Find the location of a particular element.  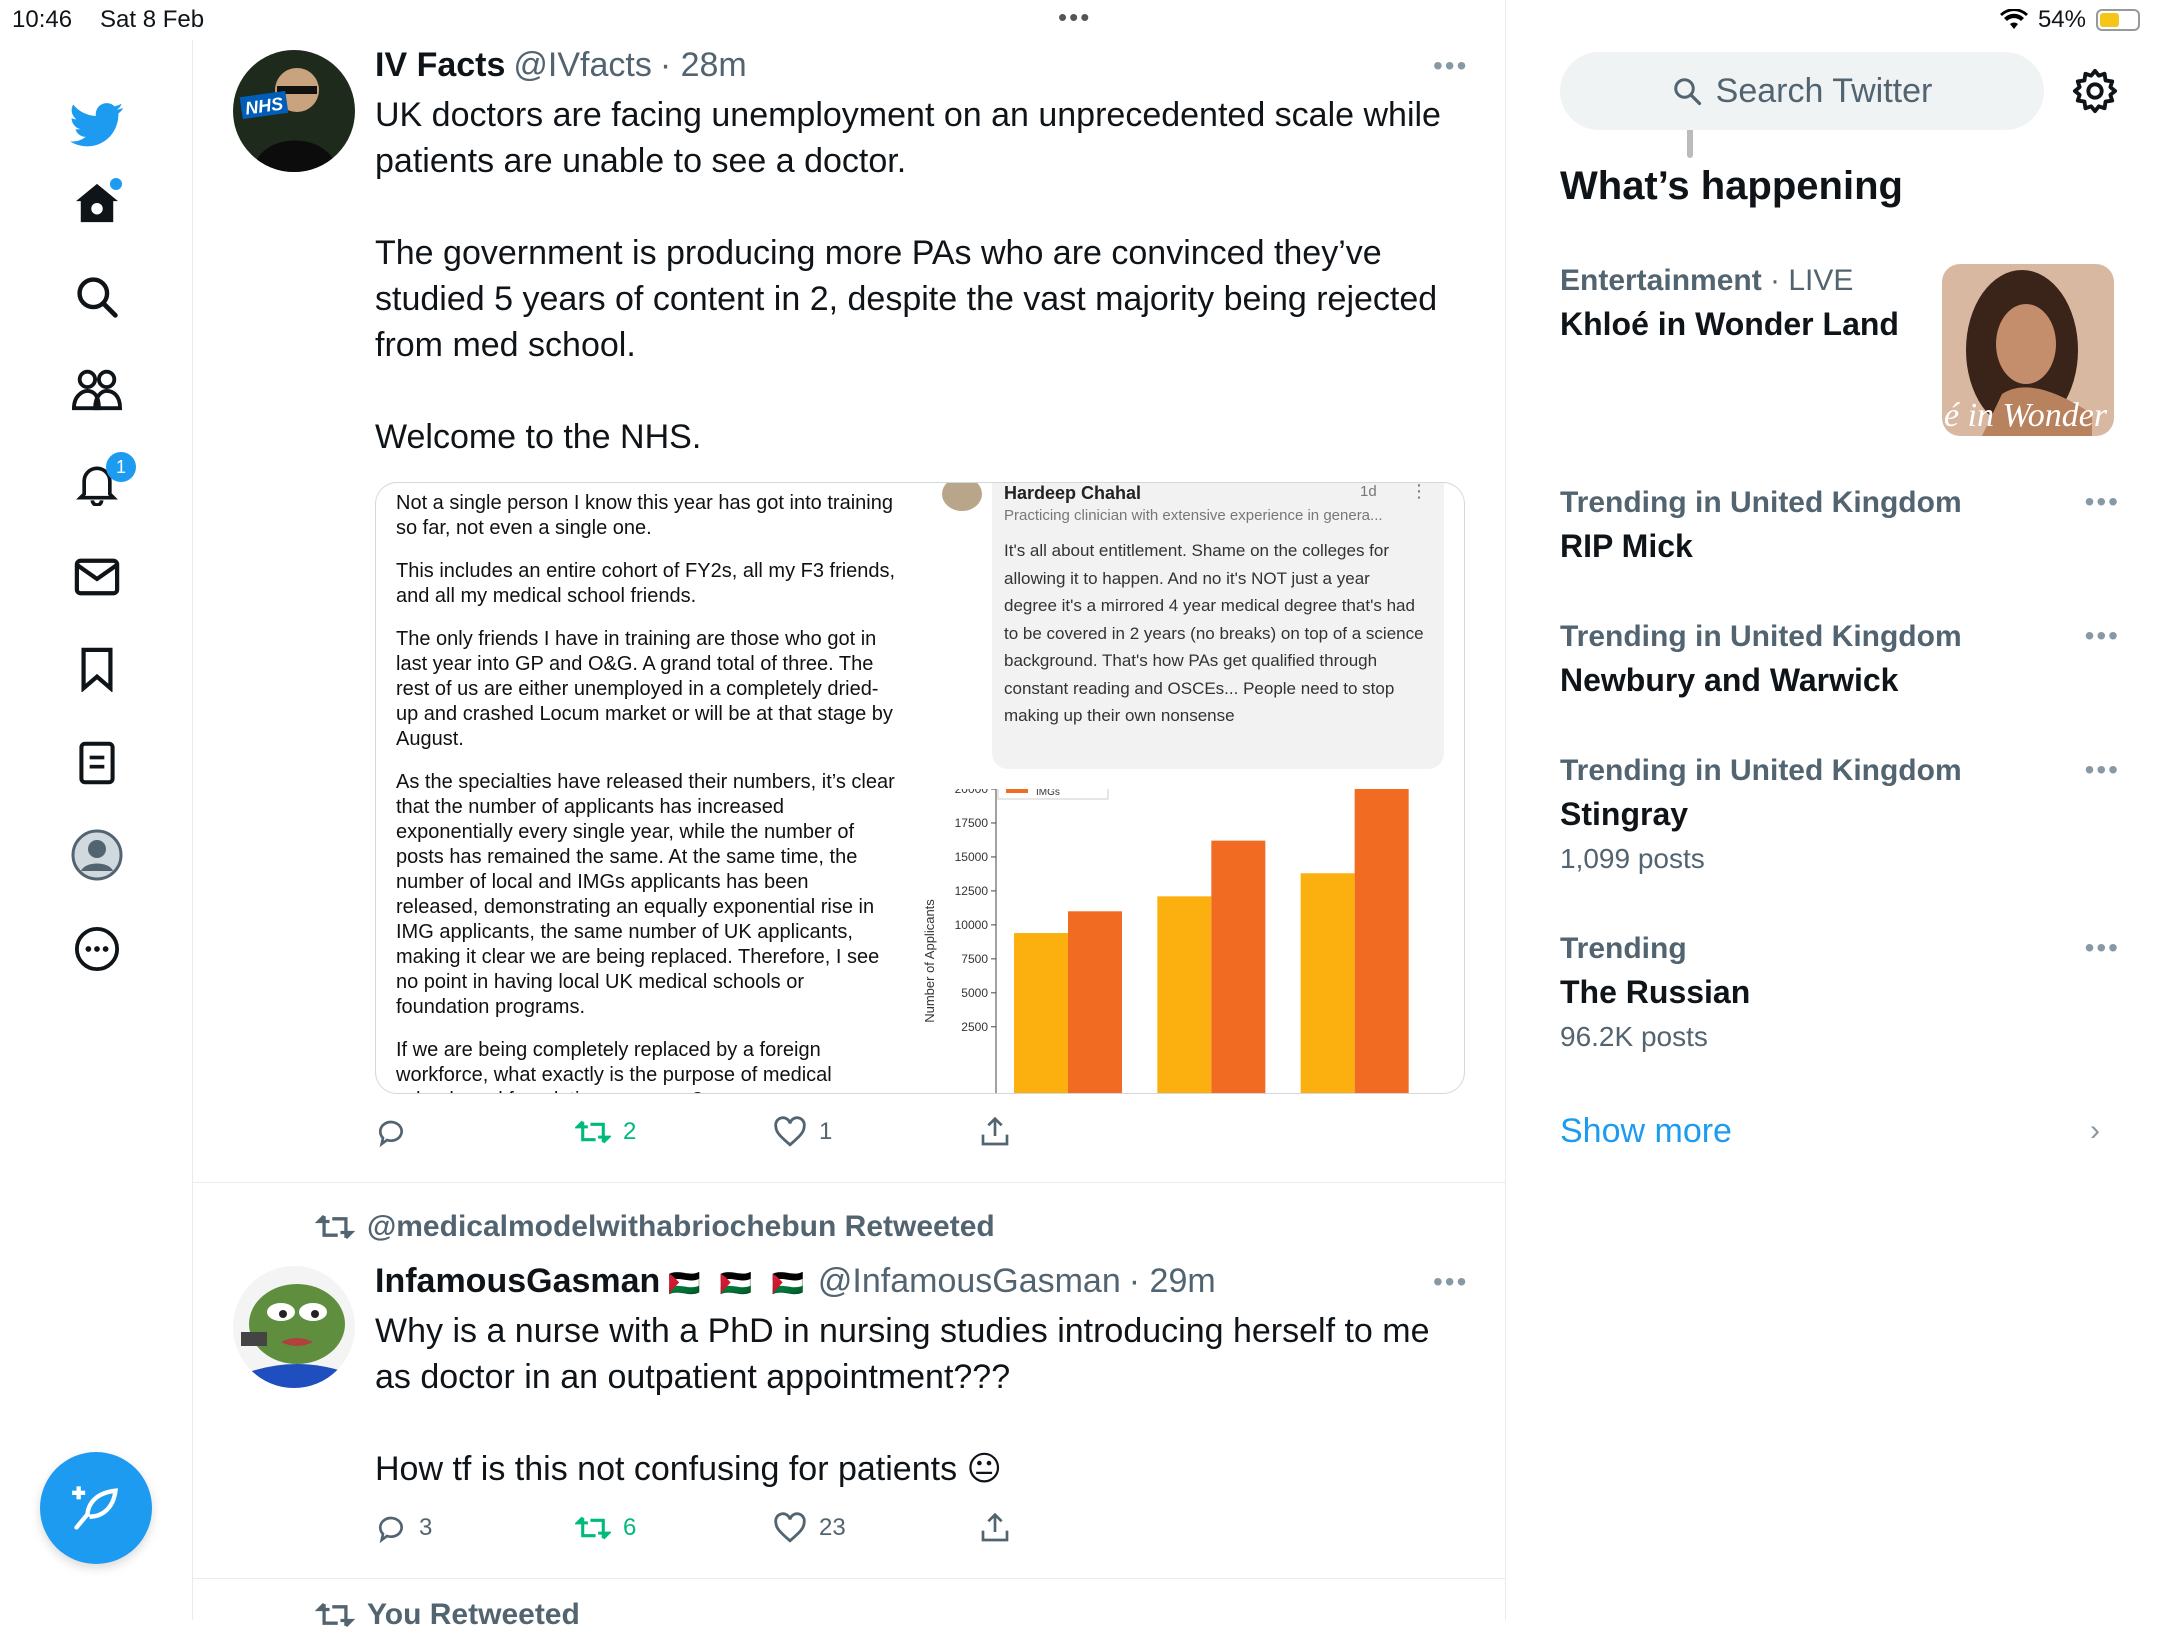

retweet-icon is located at coordinates (593, 1132).